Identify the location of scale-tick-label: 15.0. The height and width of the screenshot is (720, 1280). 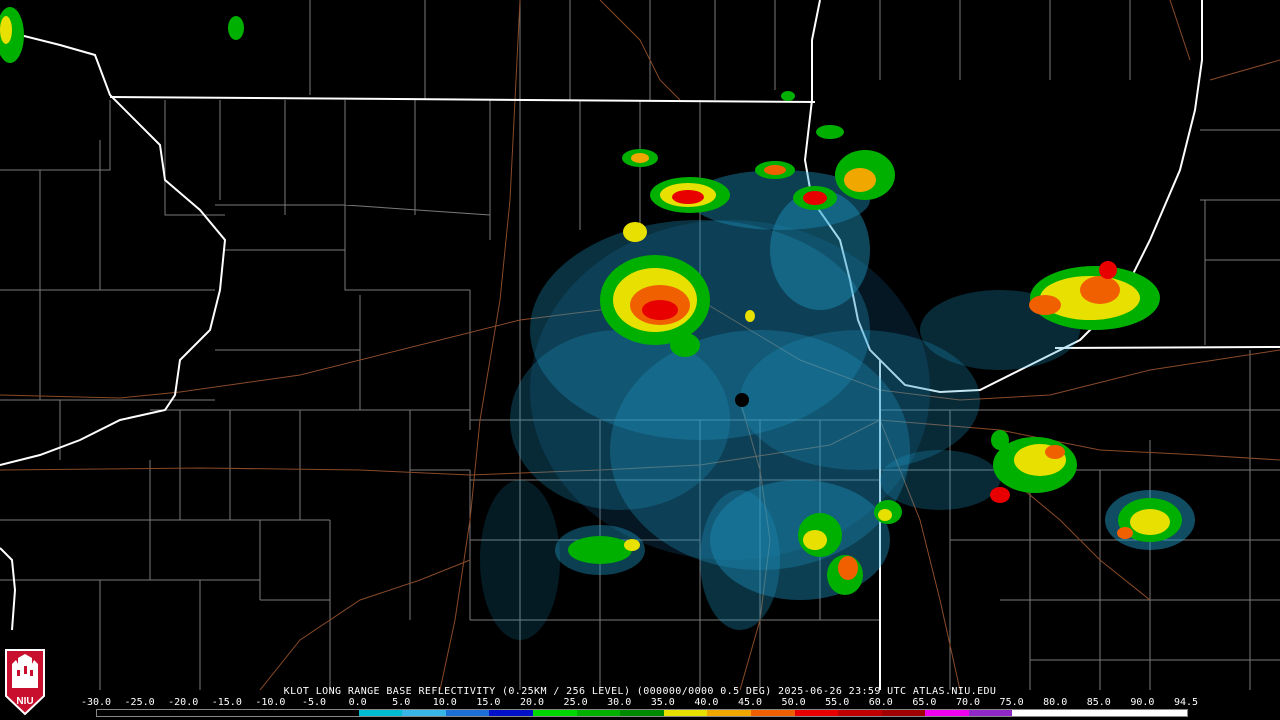
(488, 702).